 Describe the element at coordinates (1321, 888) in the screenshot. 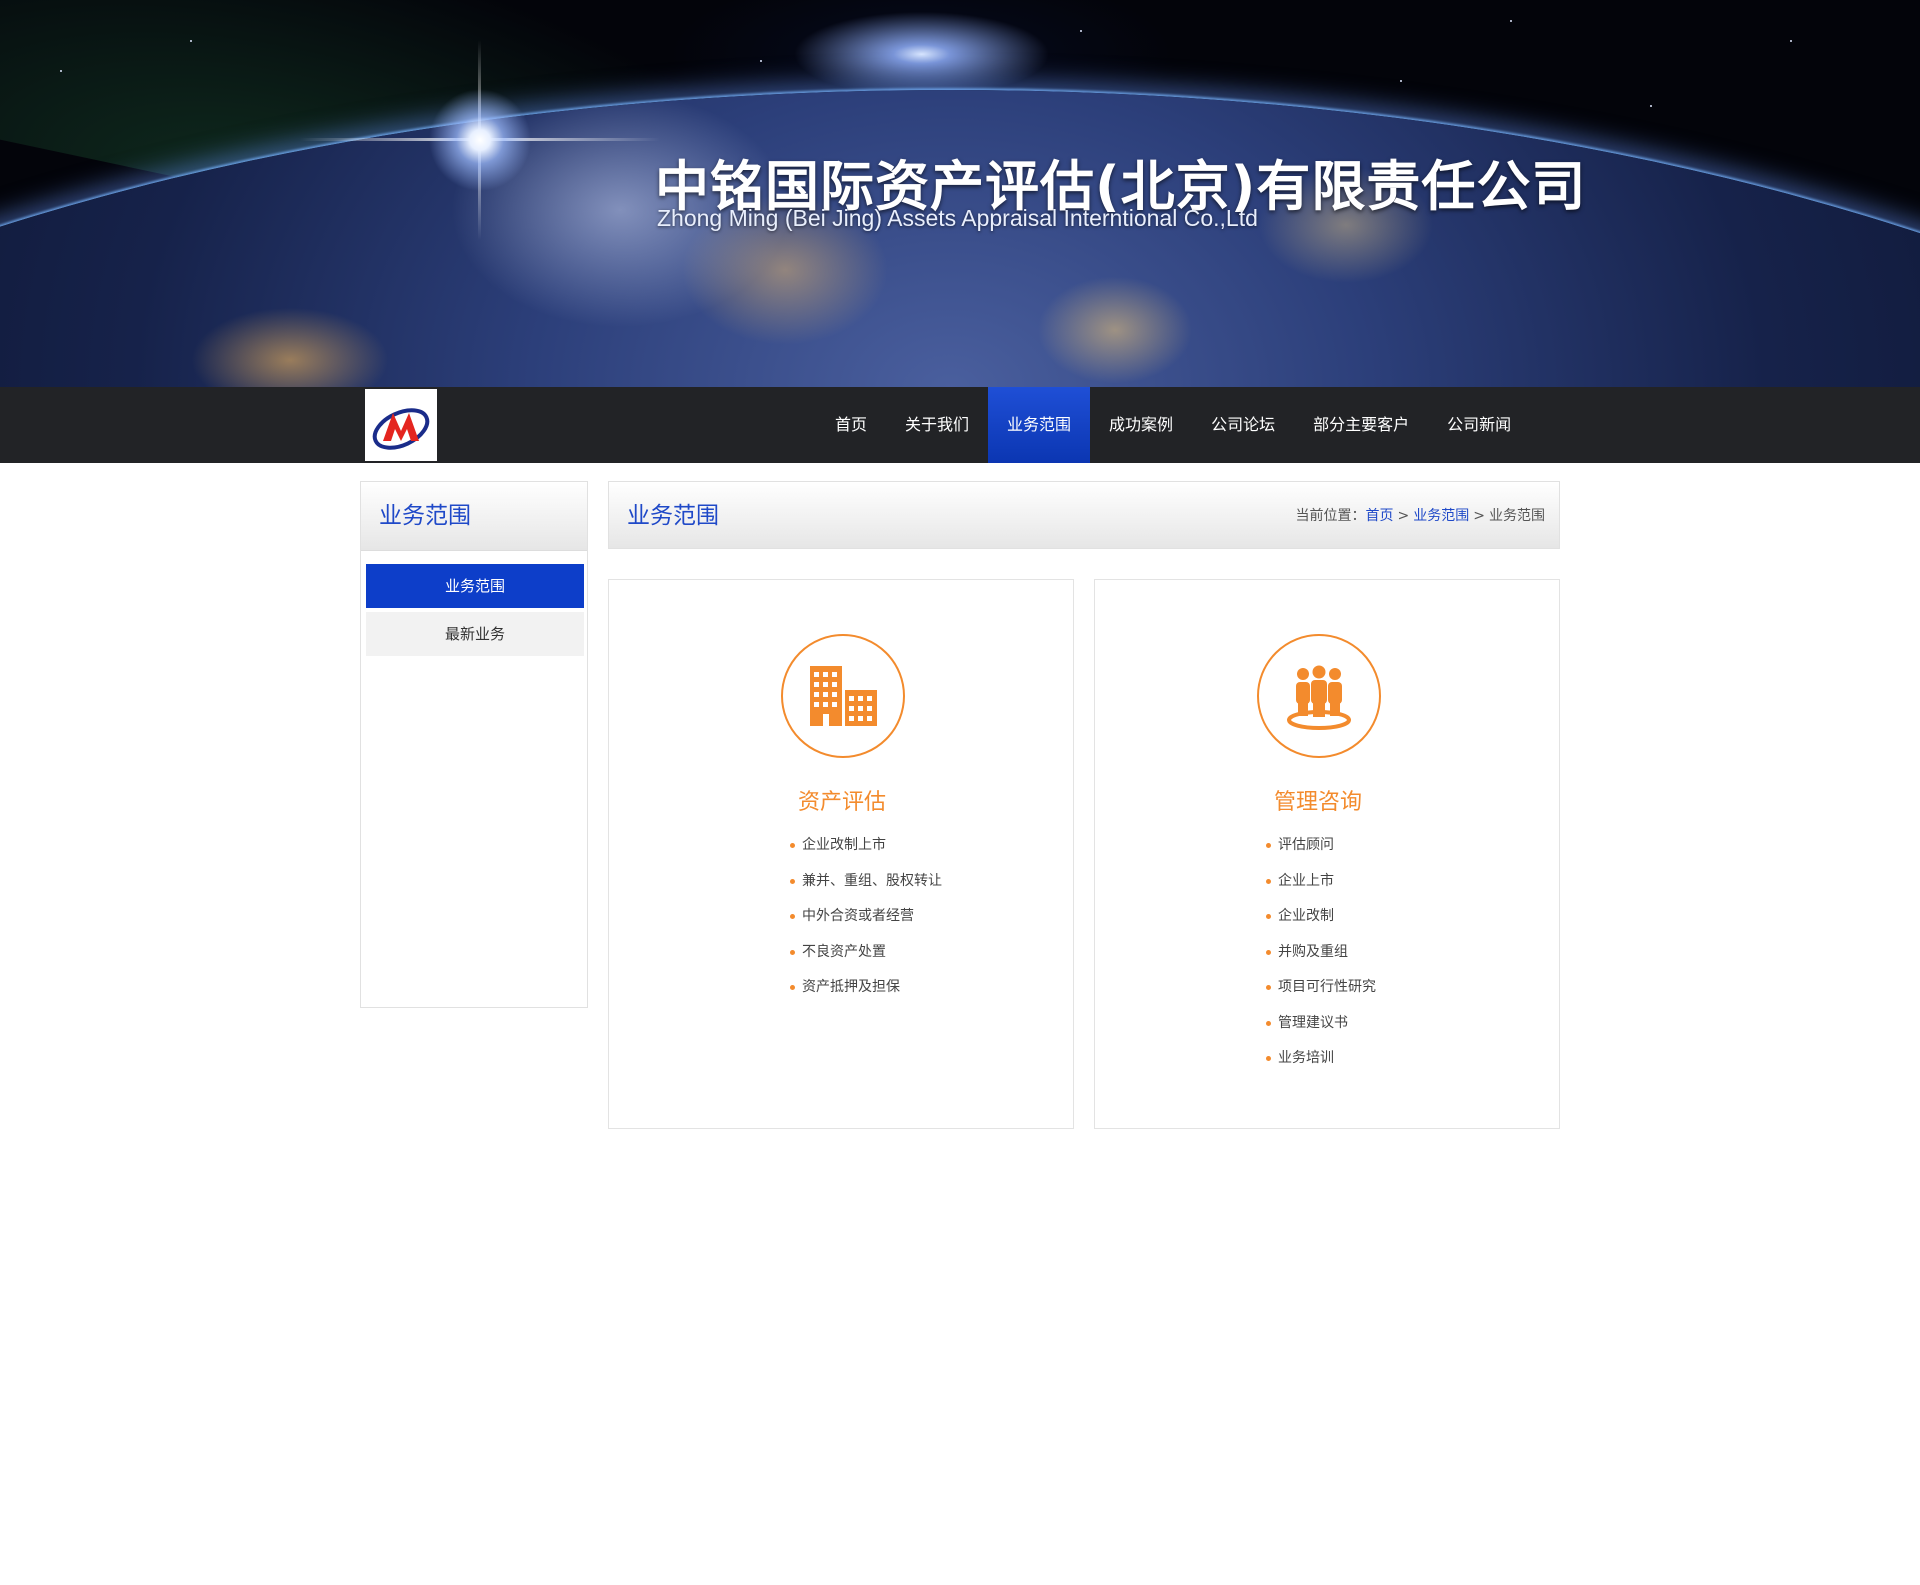

I see `list-item: 企业上市` at that location.